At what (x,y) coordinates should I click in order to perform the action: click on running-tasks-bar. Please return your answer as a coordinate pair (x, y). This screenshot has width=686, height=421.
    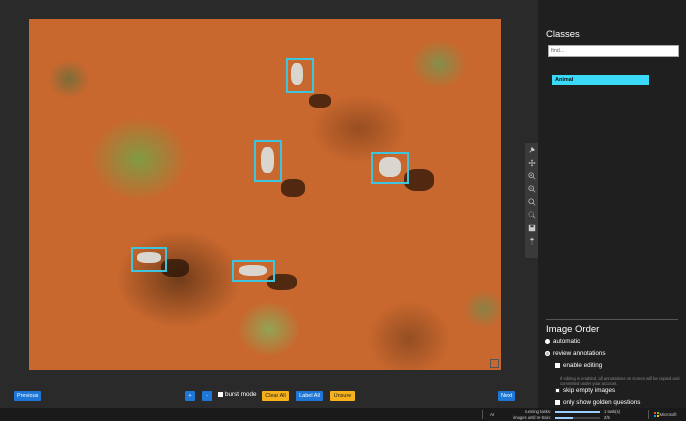
    Looking at the image, I should click on (577, 412).